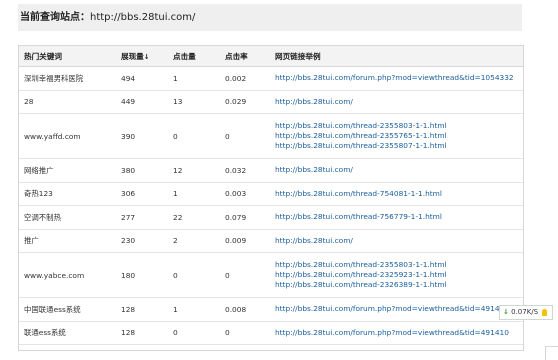 The image size is (558, 360). I want to click on cell-ctr: 0.079, so click(245, 217).